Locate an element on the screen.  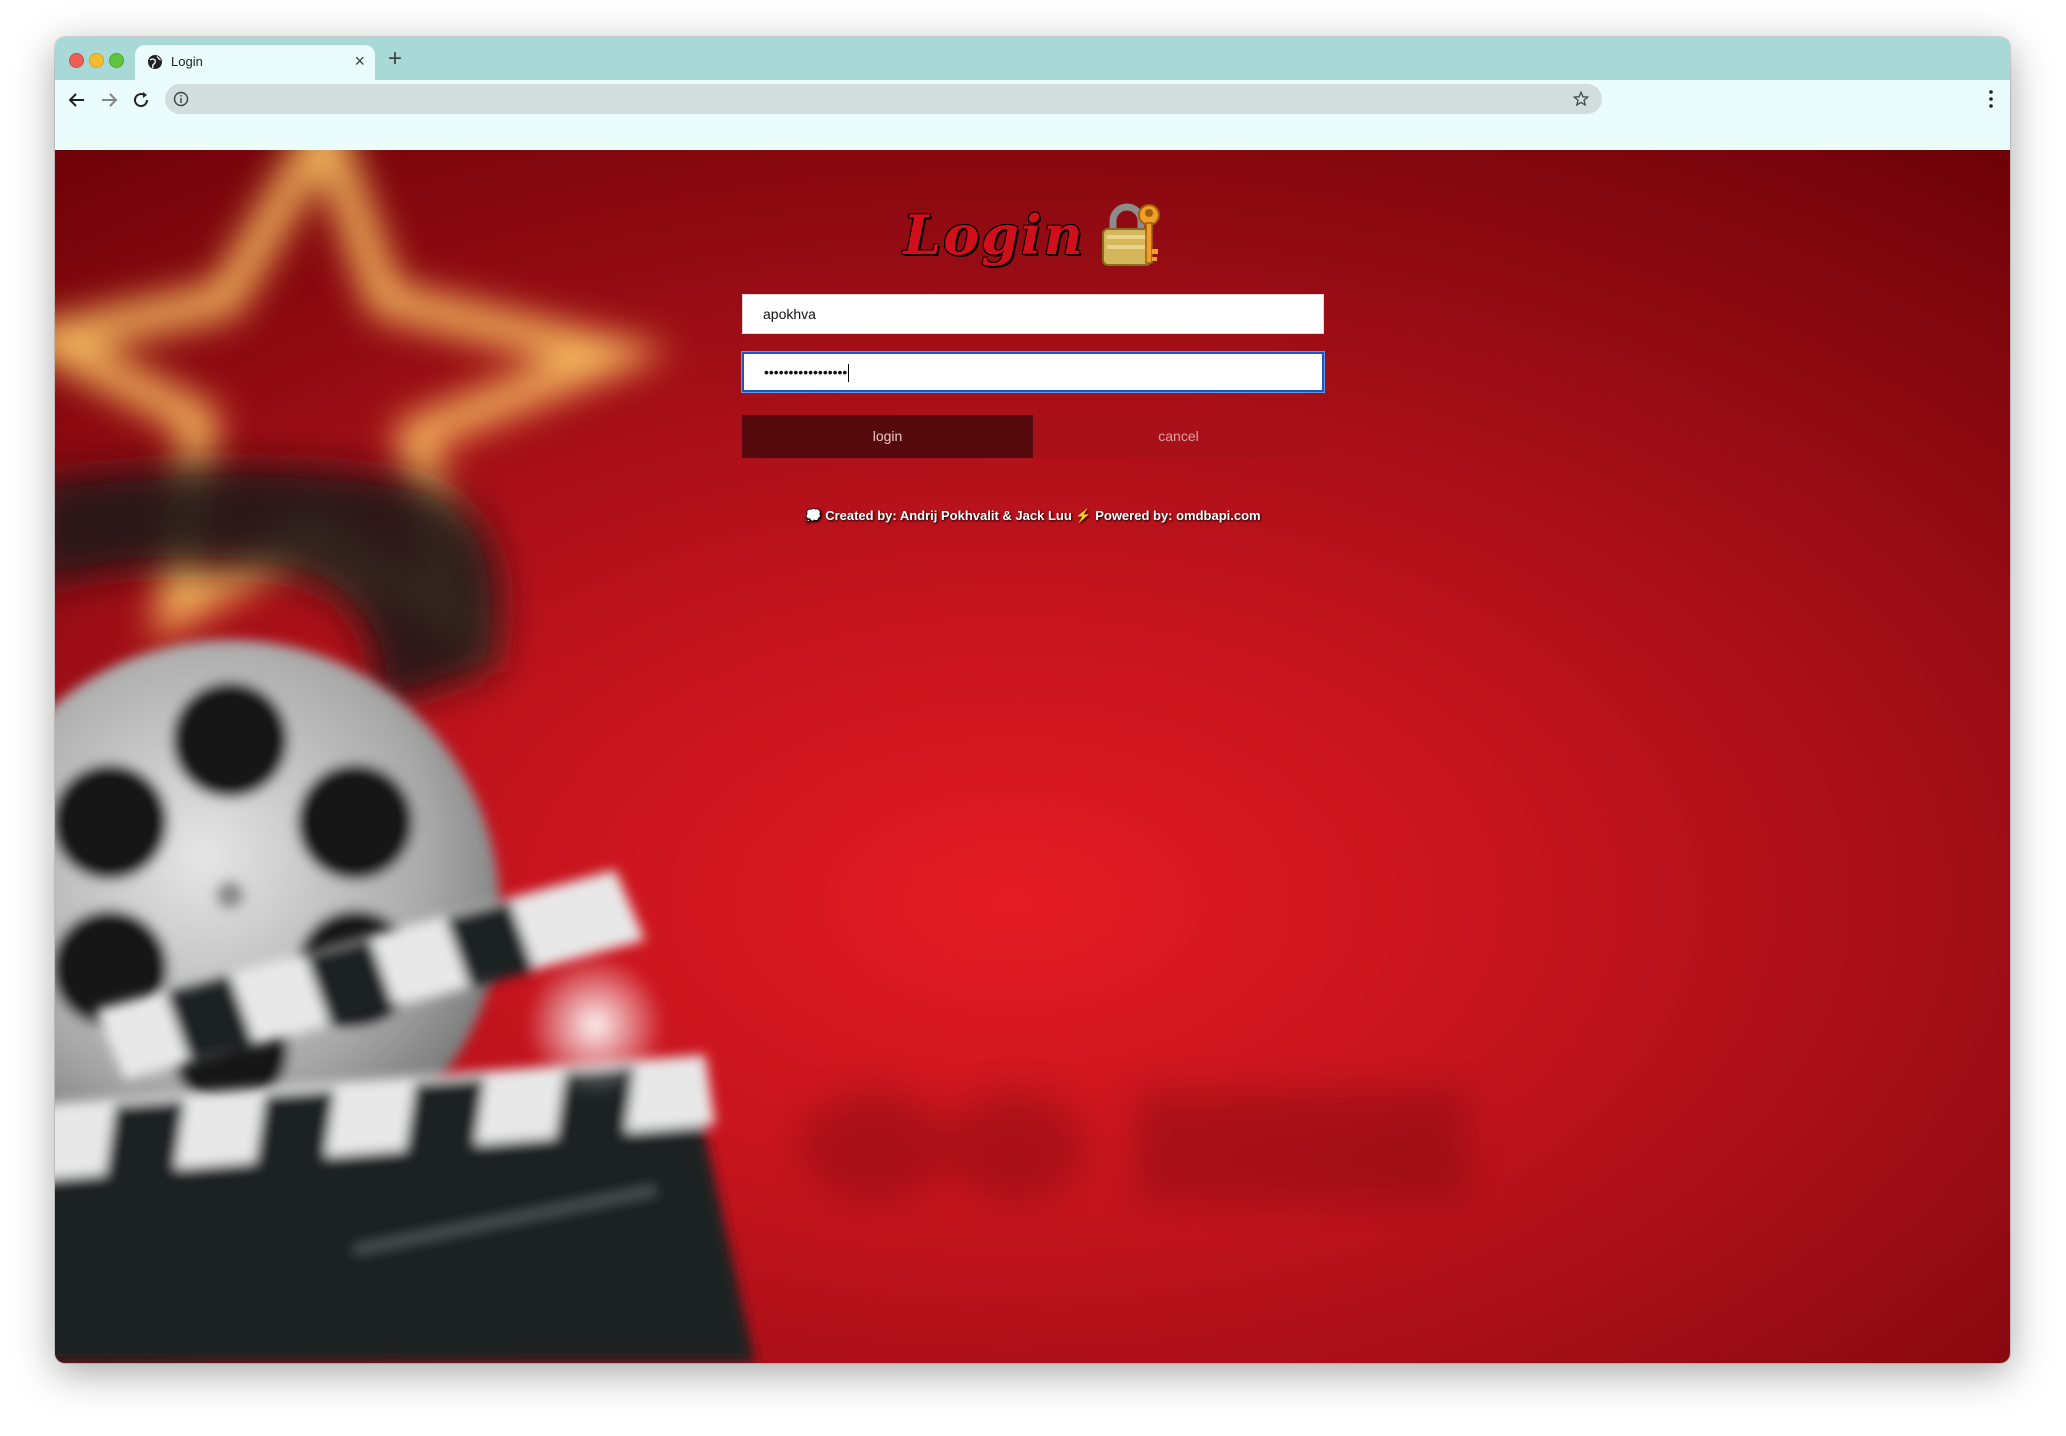
created-by-text: Created by: Andrij Pokhvalit & Jack Luu is located at coordinates (948, 515).